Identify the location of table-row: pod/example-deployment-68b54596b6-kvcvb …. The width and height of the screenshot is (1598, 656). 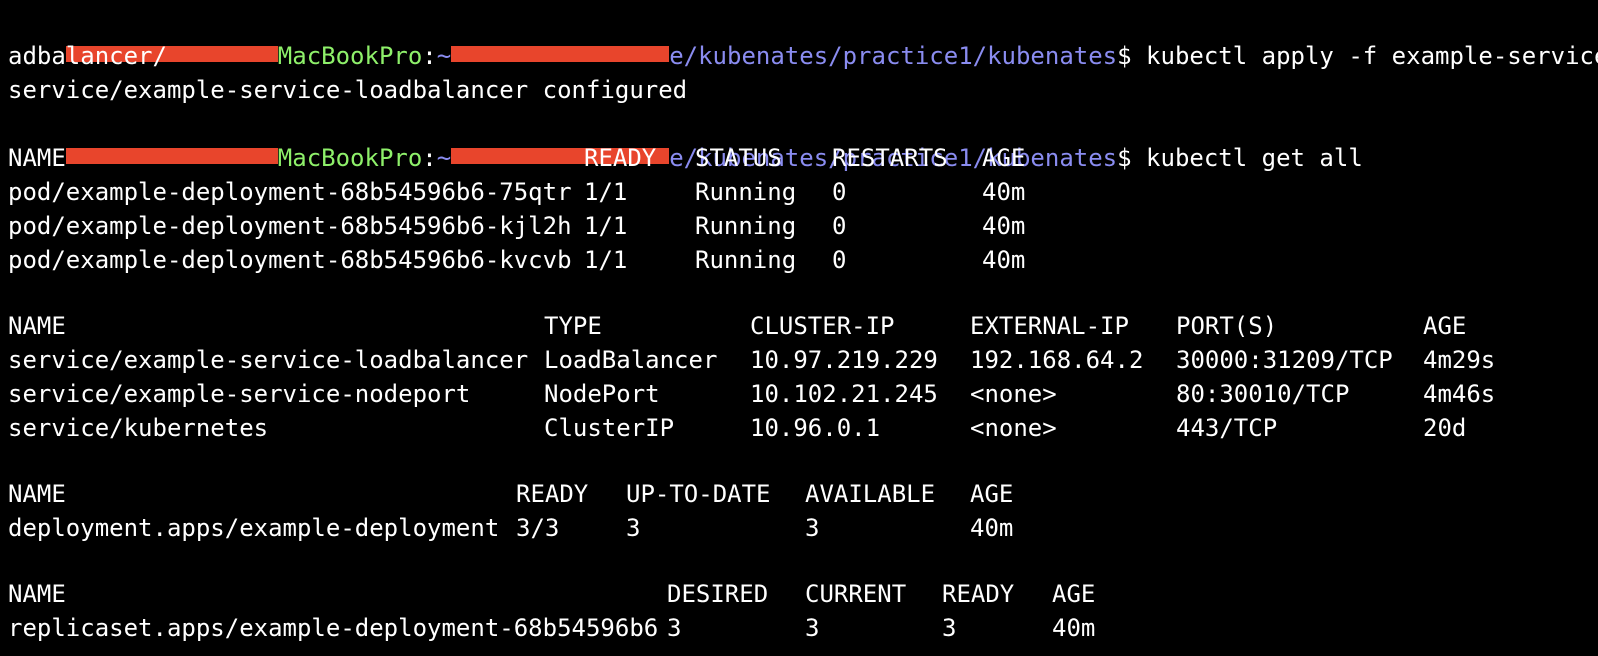
(516, 260).